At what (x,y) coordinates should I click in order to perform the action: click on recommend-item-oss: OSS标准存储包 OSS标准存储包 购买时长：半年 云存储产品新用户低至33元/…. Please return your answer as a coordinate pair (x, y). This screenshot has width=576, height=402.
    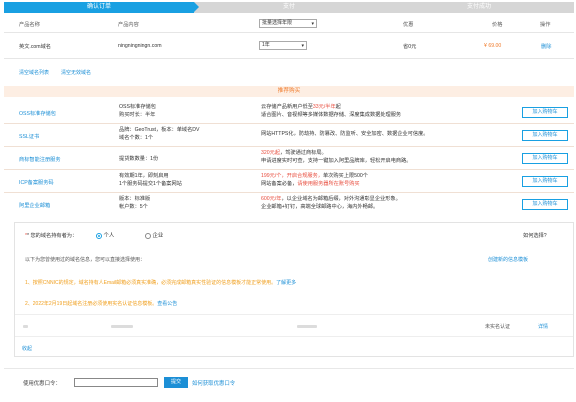
    Looking at the image, I should click on (289, 113).